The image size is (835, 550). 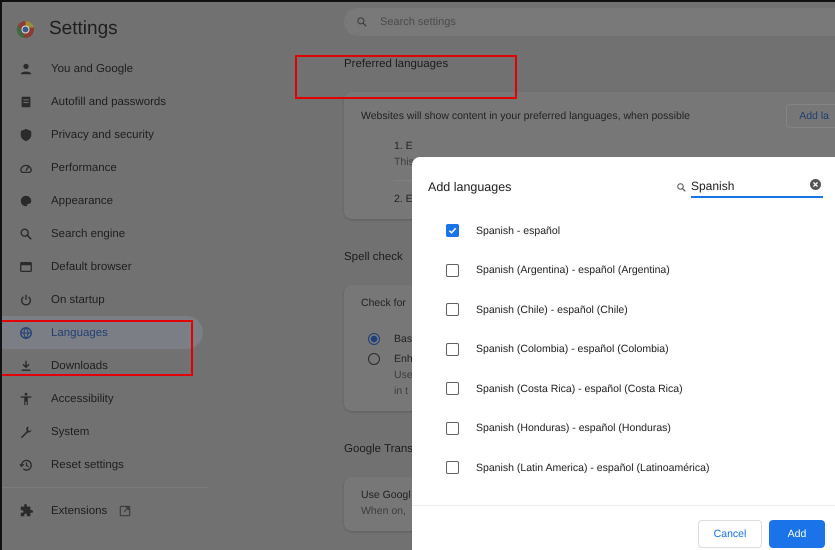 What do you see at coordinates (26, 267) in the screenshot?
I see `browser-icon` at bounding box center [26, 267].